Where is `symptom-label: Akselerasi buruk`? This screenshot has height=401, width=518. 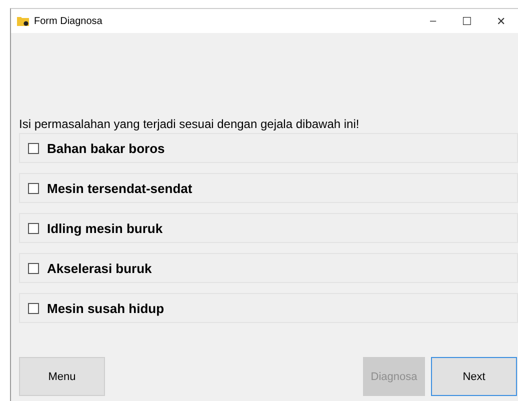
symptom-label: Akselerasi buruk is located at coordinates (99, 268).